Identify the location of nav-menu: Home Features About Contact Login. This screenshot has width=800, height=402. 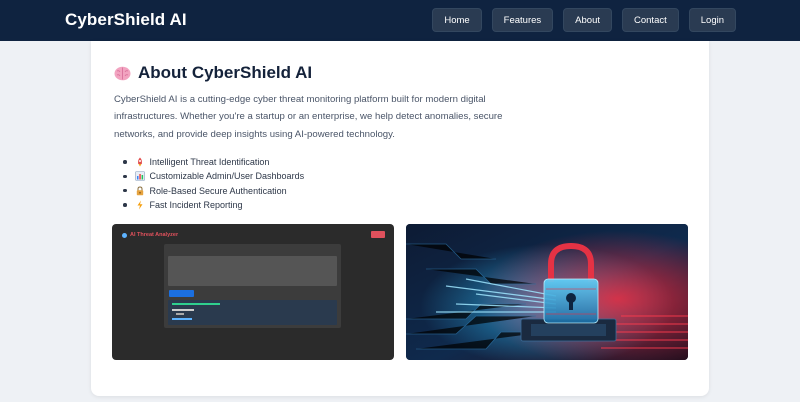
(584, 20).